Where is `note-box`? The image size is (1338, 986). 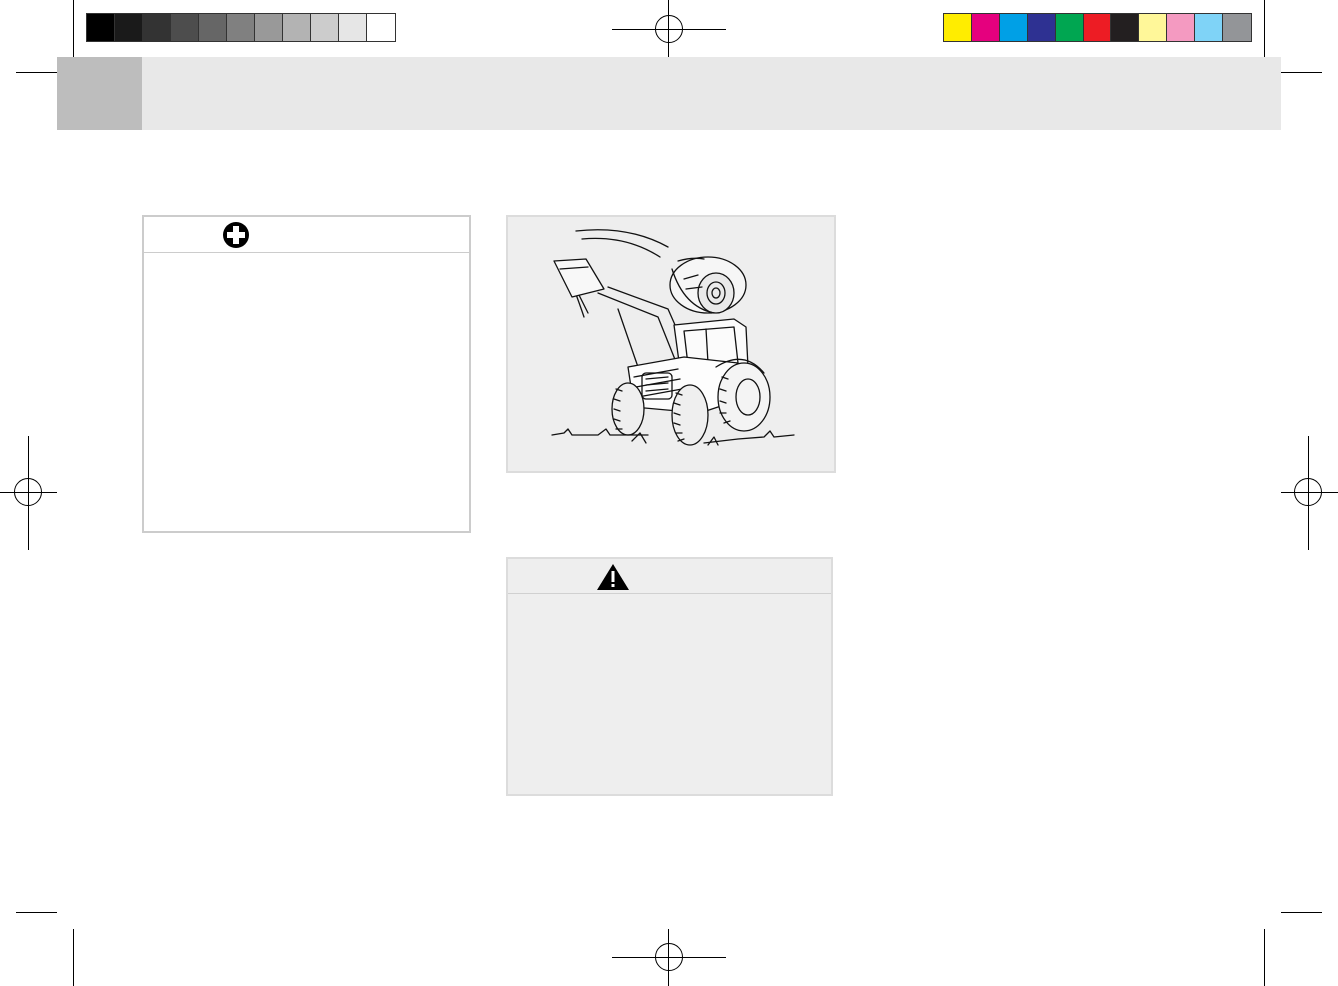 note-box is located at coordinates (306, 374).